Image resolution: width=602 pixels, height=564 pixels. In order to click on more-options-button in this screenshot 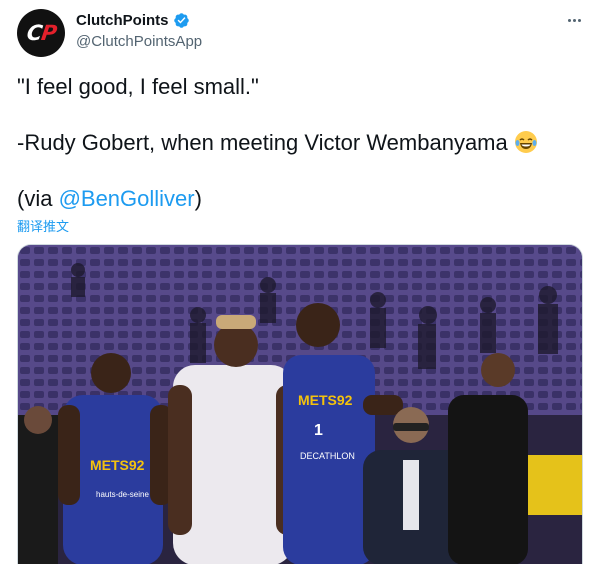, I will do `click(574, 20)`.